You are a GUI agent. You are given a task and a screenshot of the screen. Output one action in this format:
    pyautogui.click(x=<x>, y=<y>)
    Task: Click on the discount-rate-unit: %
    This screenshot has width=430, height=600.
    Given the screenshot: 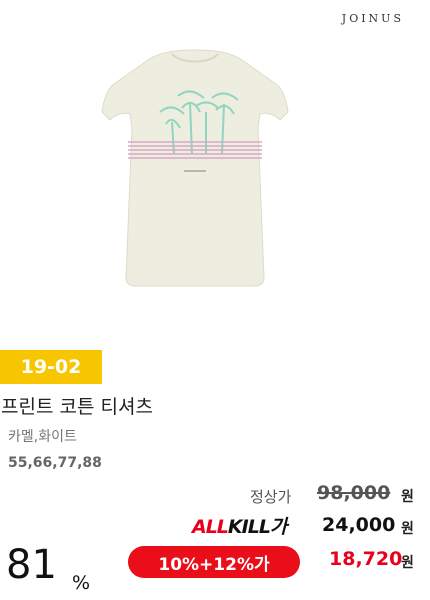 What is the action you would take?
    pyautogui.click(x=81, y=583)
    